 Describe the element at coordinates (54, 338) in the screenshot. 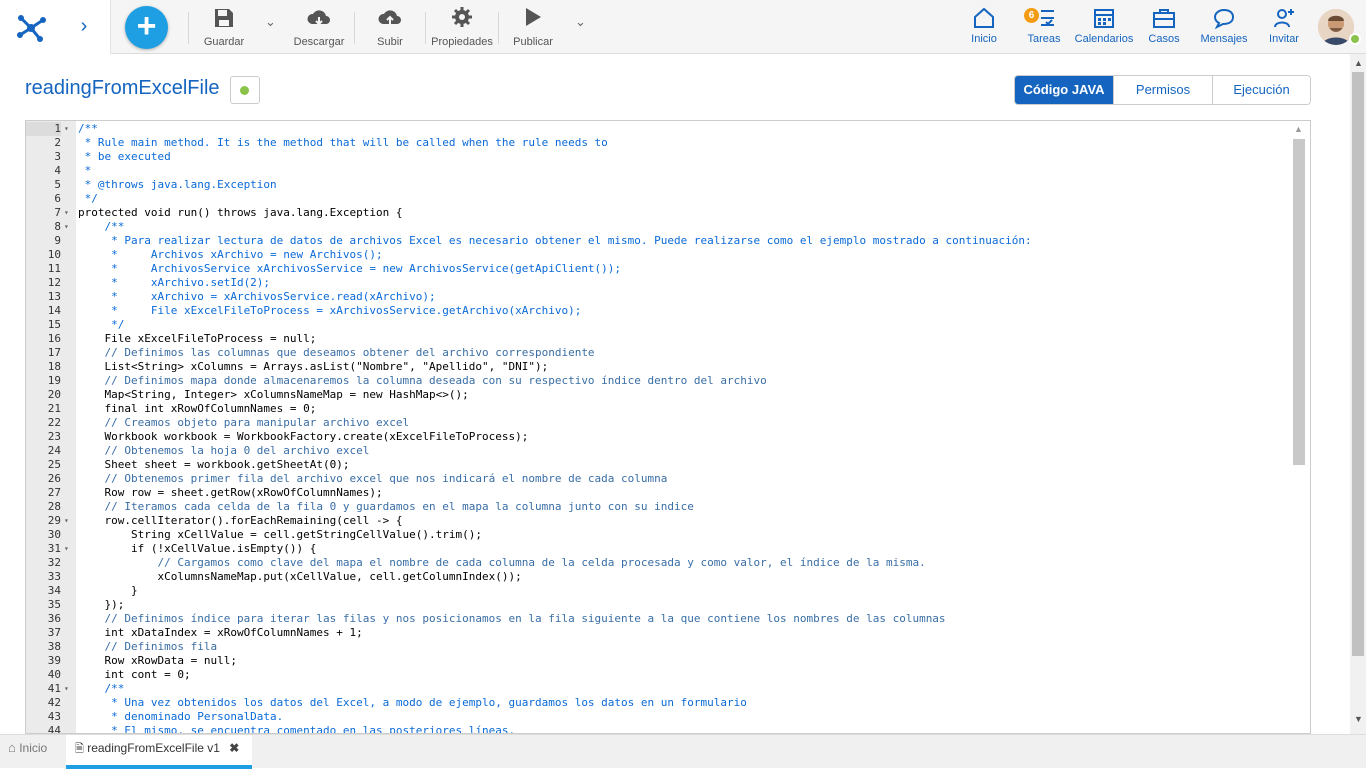

I see `line-number: 16` at that location.